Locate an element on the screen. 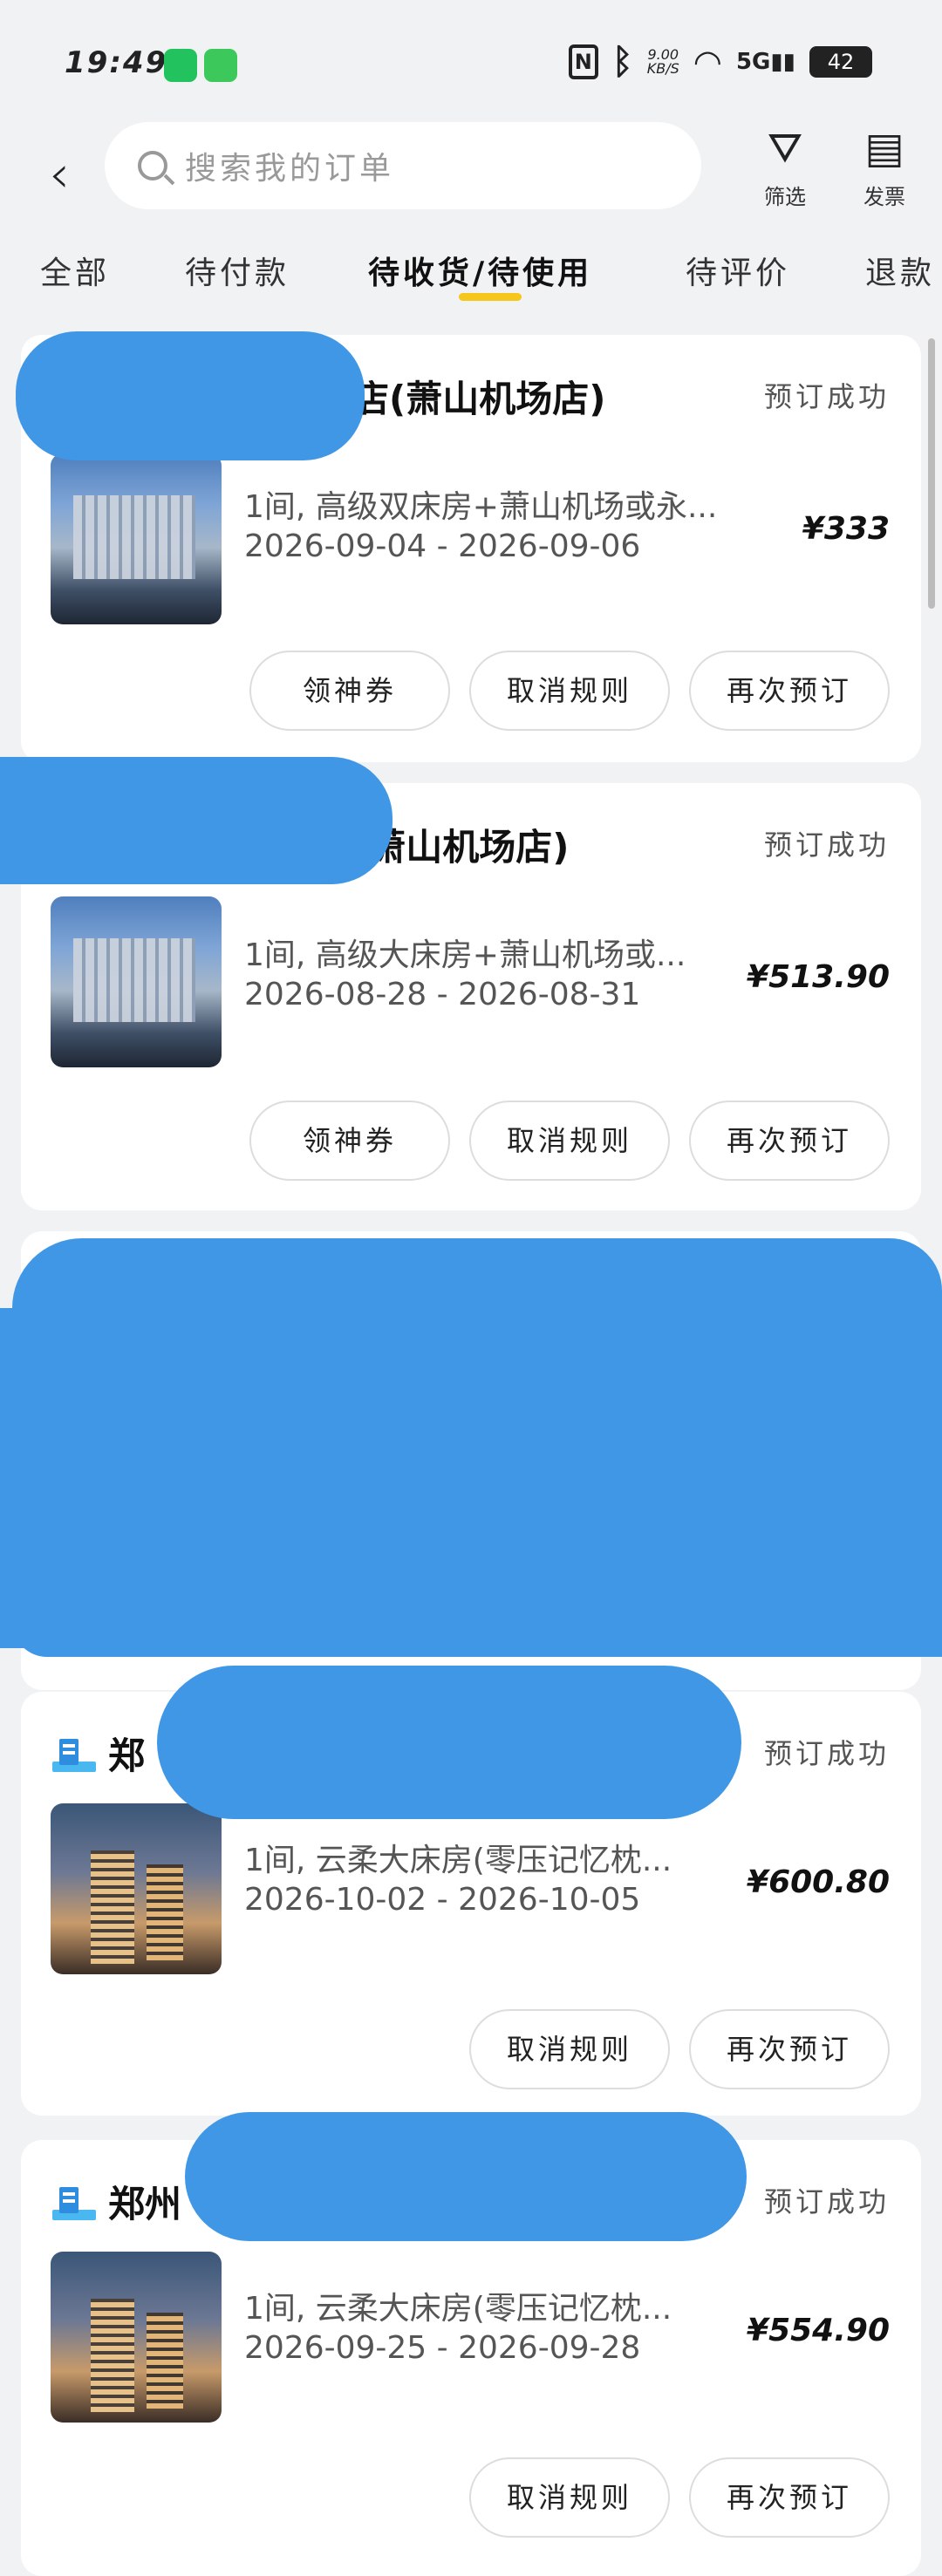  clock: 19:49 is located at coordinates (116, 63).